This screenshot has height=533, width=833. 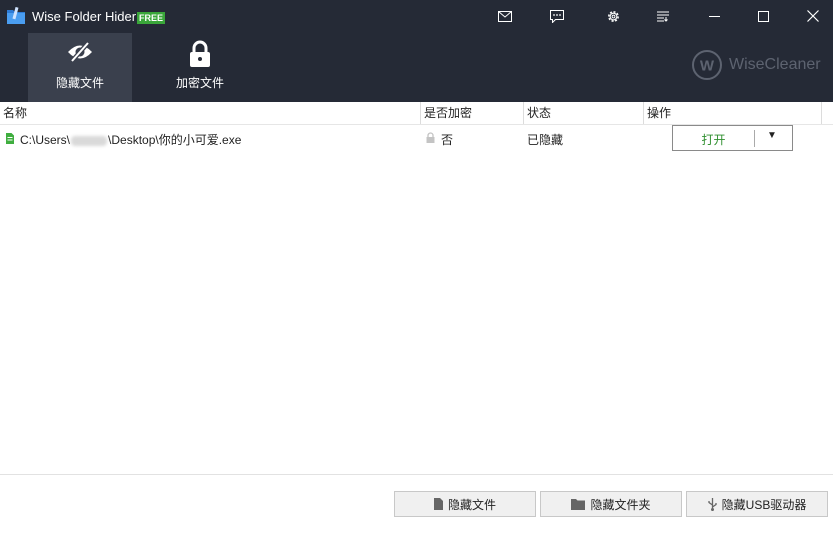 What do you see at coordinates (416, 474) in the screenshot?
I see `footer-divider` at bounding box center [416, 474].